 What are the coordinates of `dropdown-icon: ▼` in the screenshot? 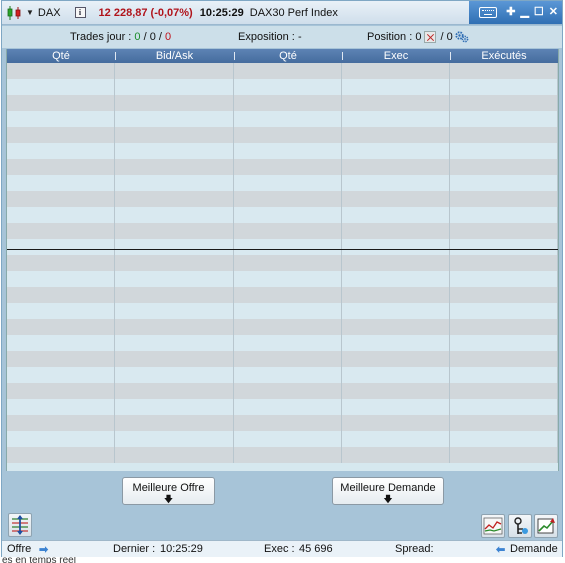 It's located at (30, 12).